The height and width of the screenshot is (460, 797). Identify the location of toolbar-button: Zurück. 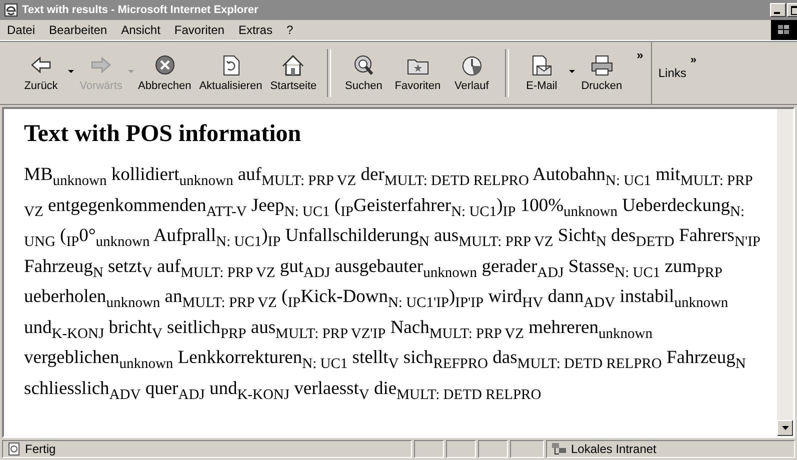
(41, 73).